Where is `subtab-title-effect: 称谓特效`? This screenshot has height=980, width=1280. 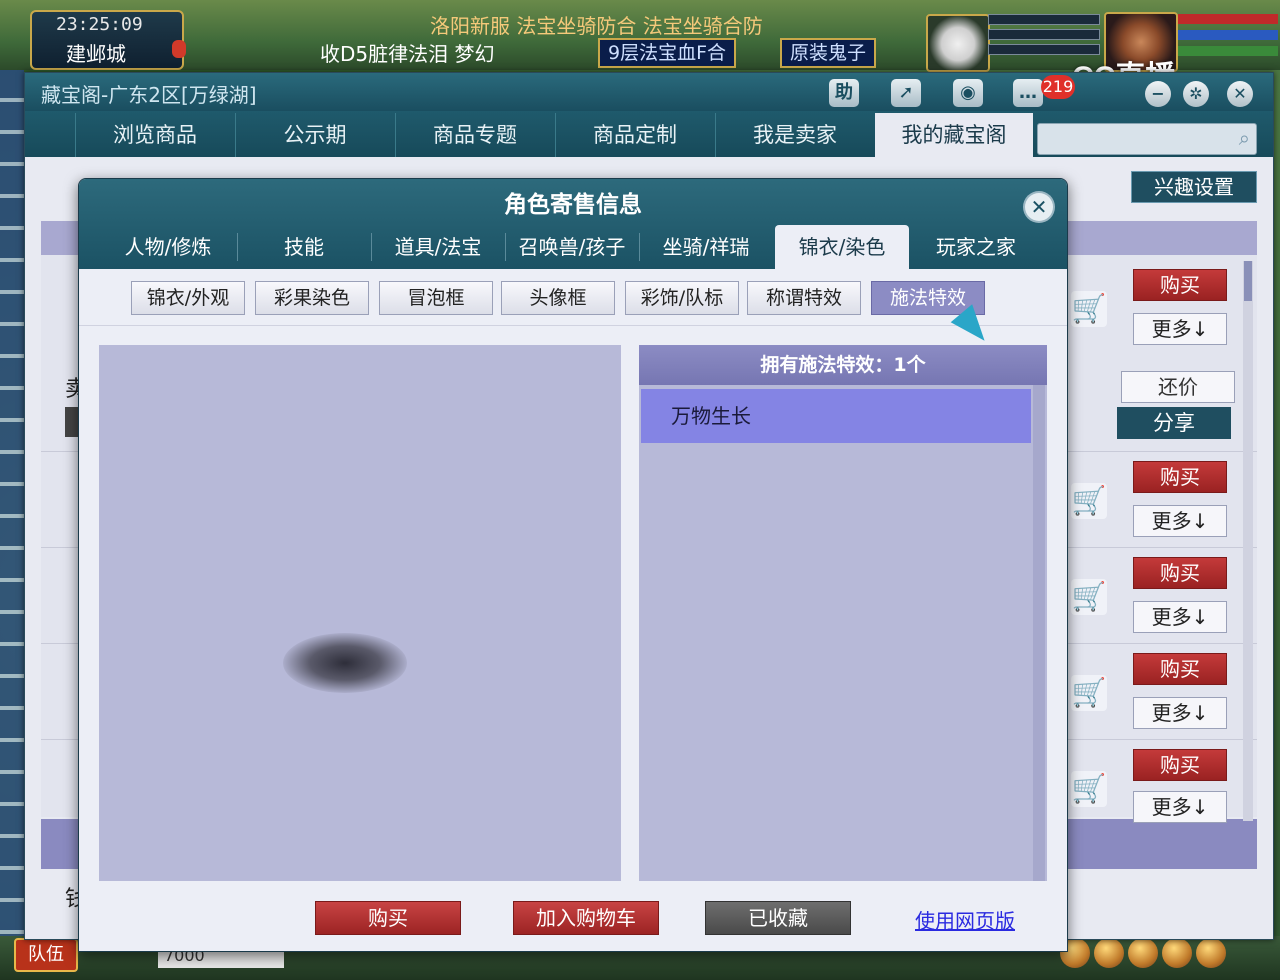
subtab-title-effect: 称谓特效 is located at coordinates (804, 298).